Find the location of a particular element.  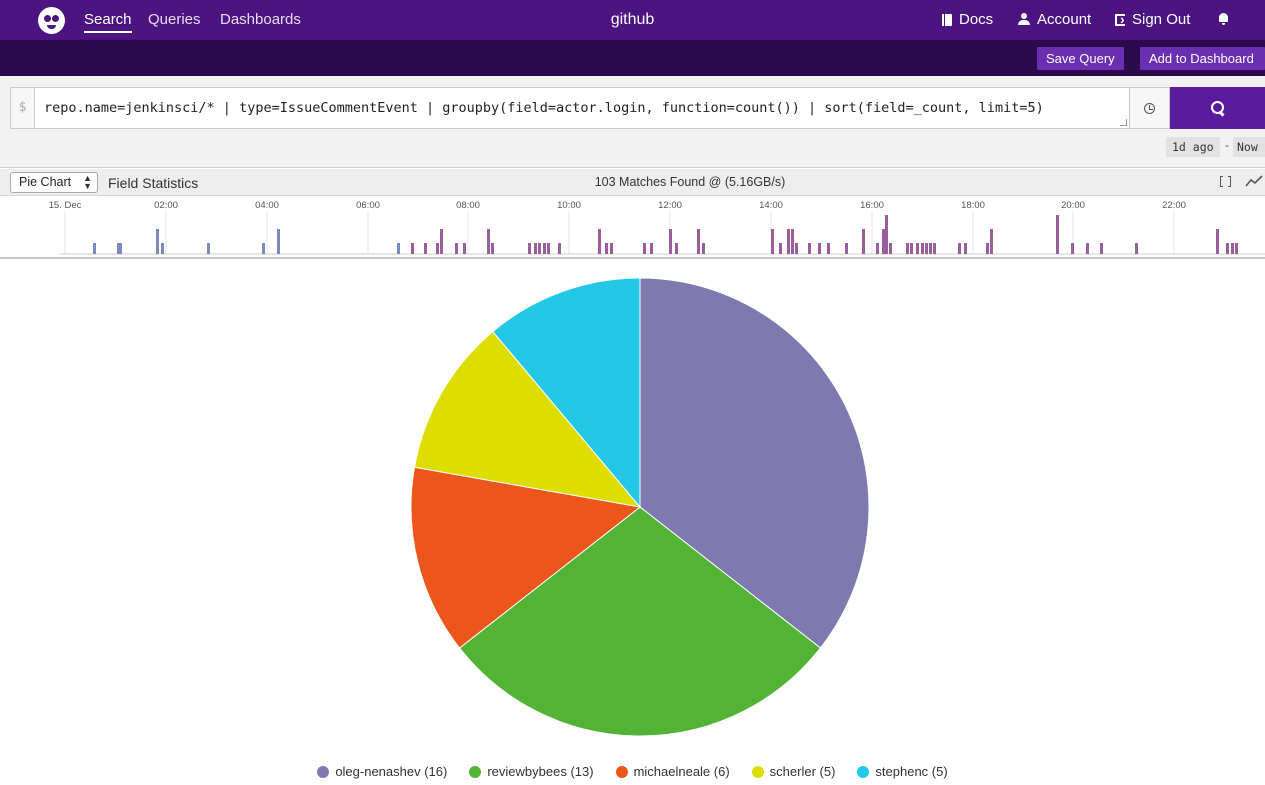

docs-link: Docs is located at coordinates (967, 19).